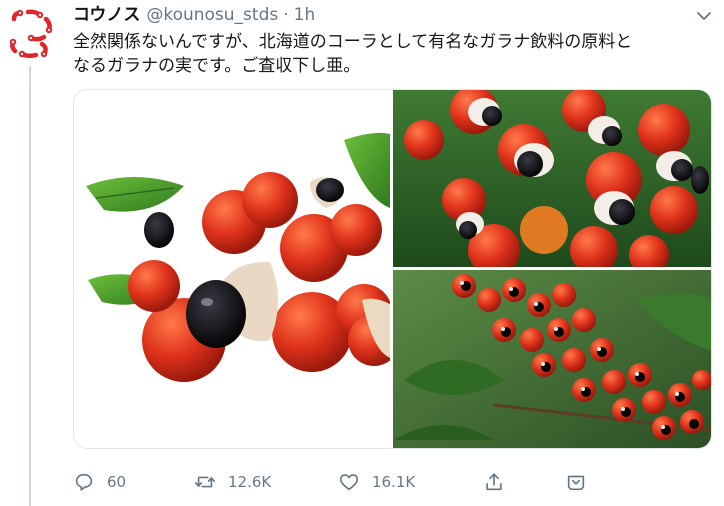  What do you see at coordinates (212, 15) in the screenshot?
I see `user-handle: @kounosu_stds` at bounding box center [212, 15].